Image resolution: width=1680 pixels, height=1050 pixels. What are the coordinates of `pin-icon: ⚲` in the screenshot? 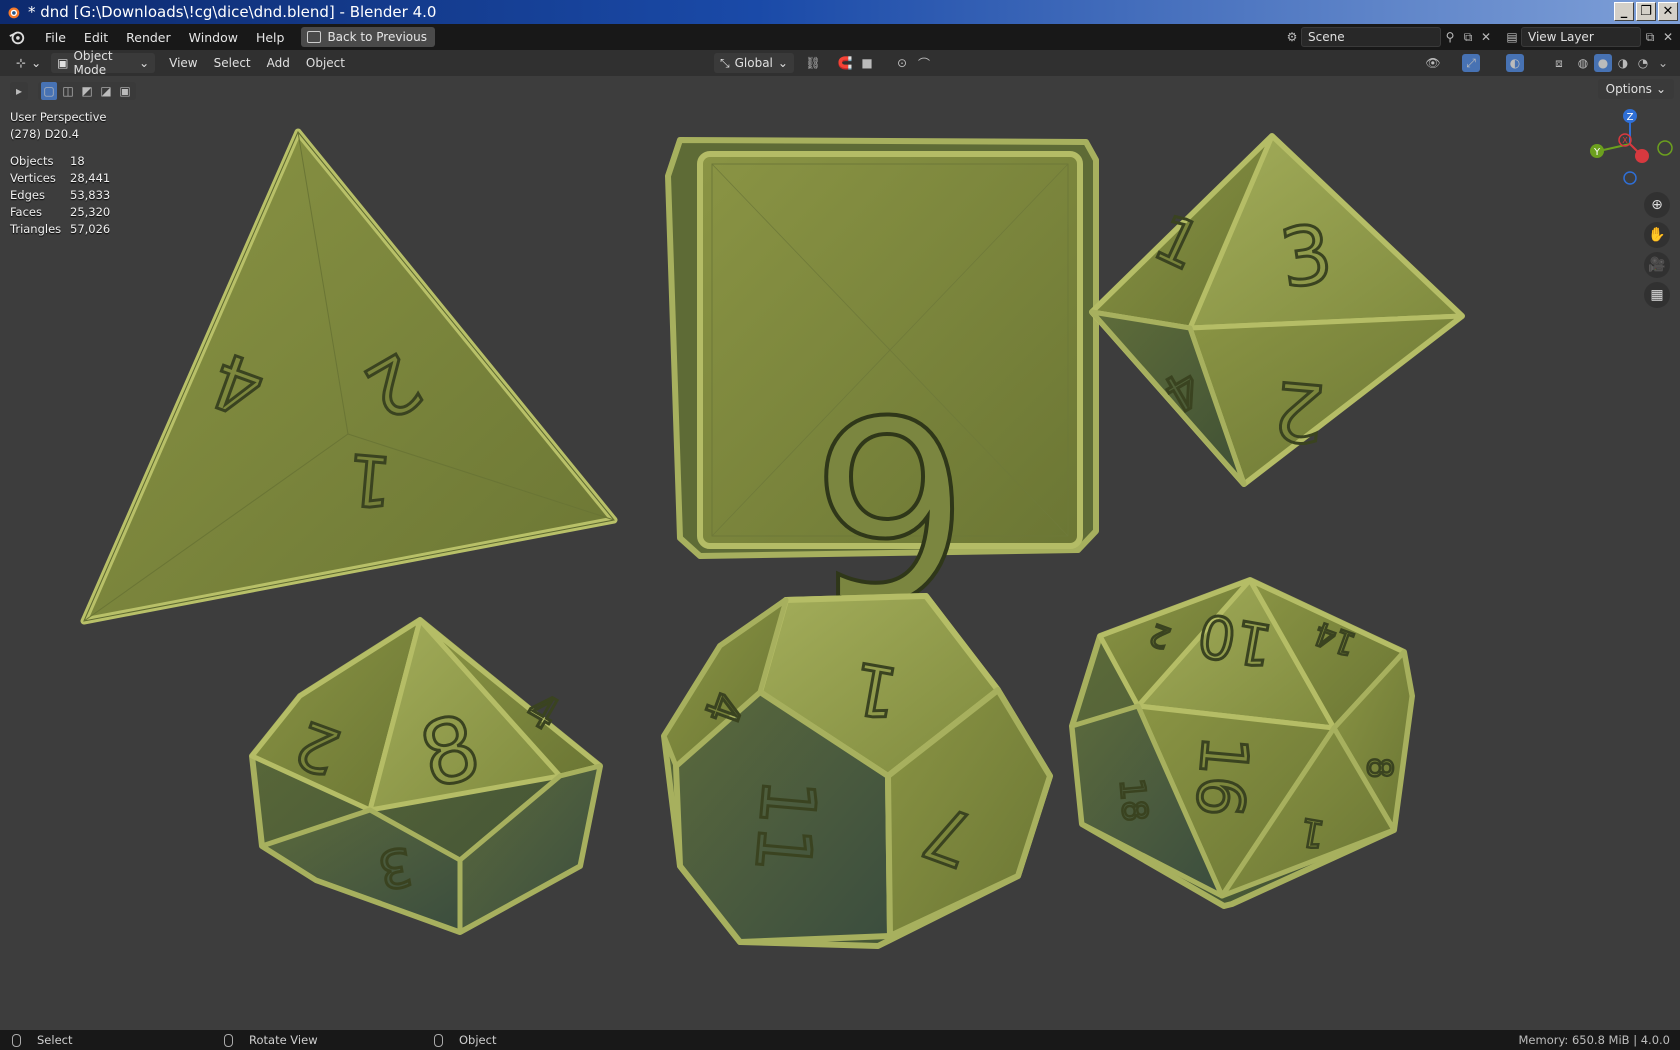 It's located at (1450, 37).